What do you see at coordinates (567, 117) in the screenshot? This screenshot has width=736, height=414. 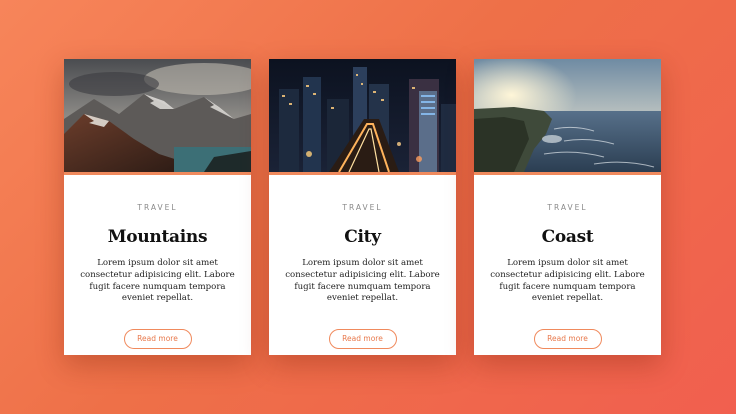 I see `coast-image` at bounding box center [567, 117].